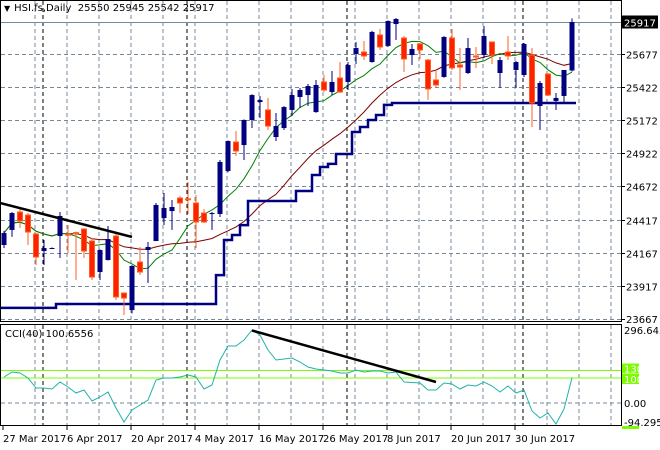 Image resolution: width=660 pixels, height=450 pixels. Describe the element at coordinates (642, 255) in the screenshot. I see `price-tick-label: 24167` at that location.